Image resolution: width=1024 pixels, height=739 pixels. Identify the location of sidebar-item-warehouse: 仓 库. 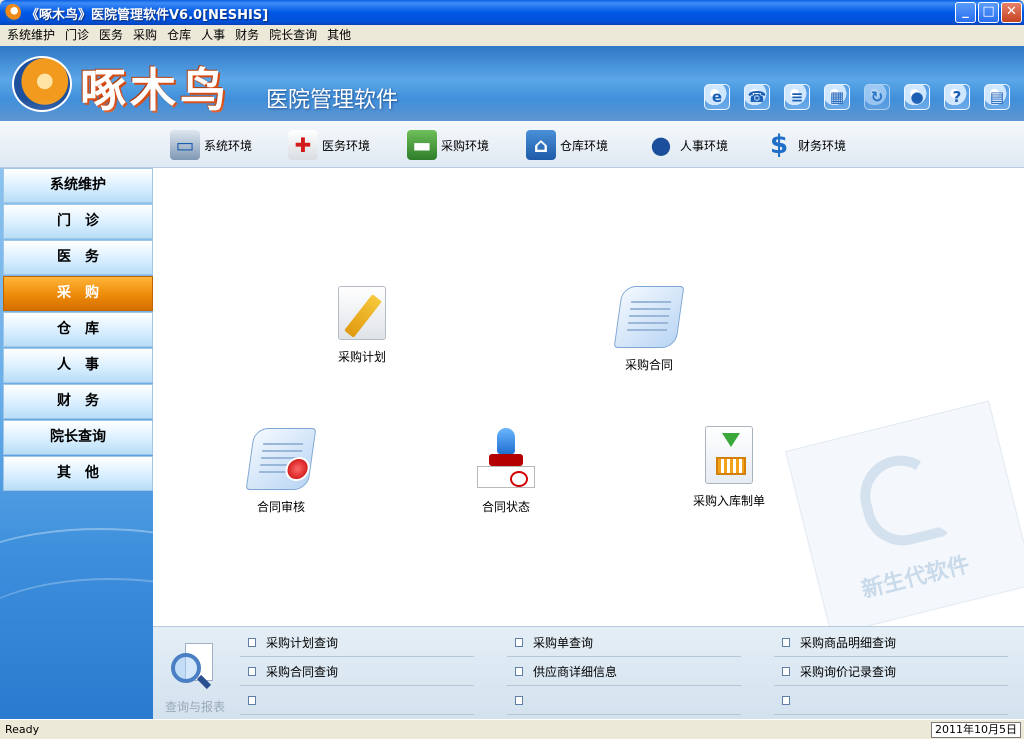
(78, 329).